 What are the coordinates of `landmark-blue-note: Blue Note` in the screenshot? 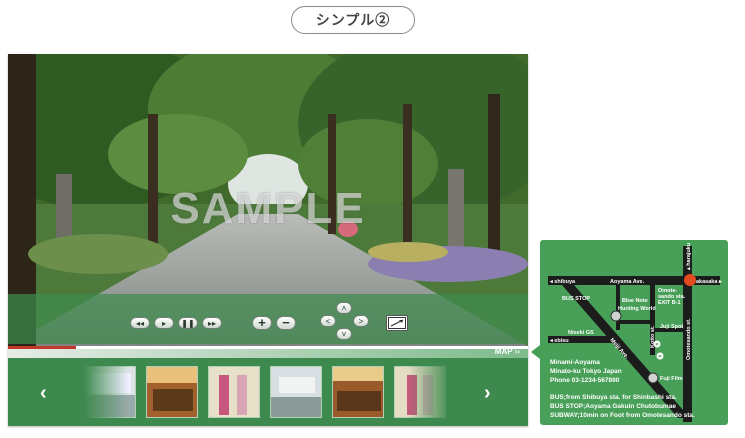 It's located at (635, 301).